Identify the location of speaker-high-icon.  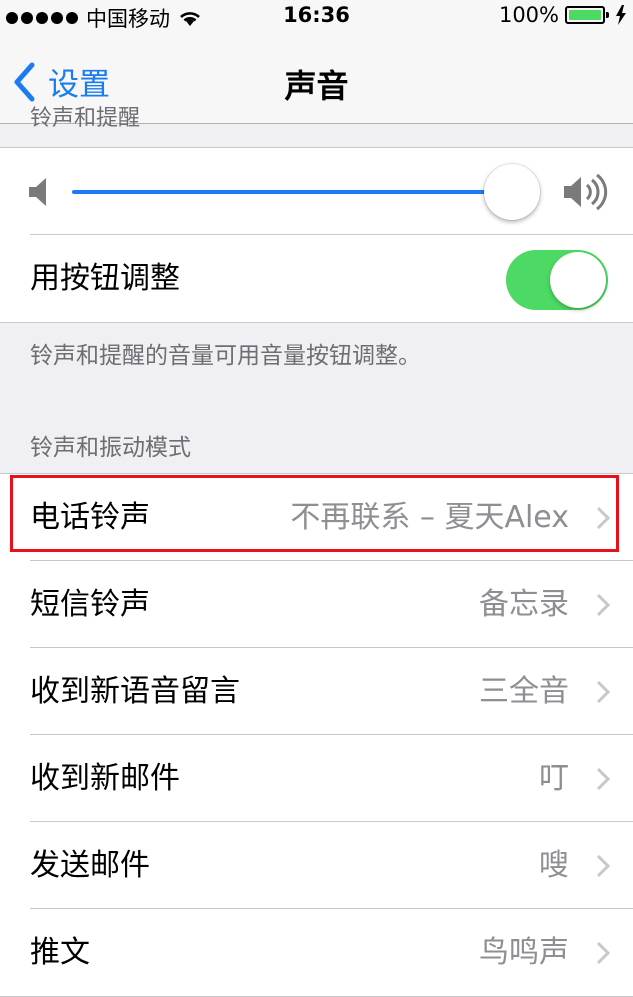
(586, 192).